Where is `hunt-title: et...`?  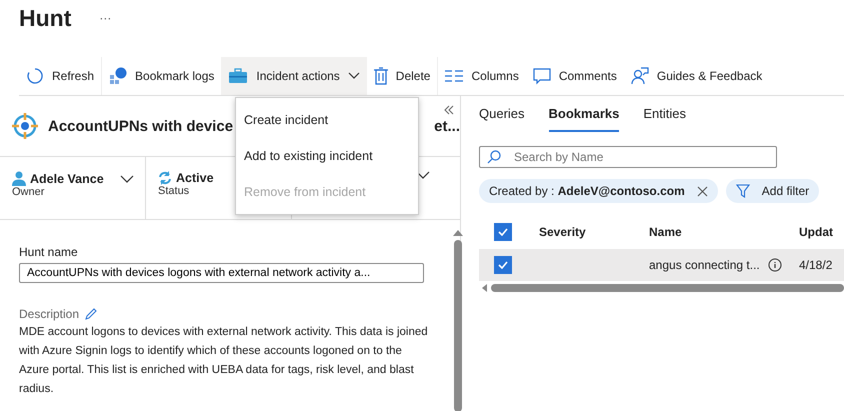 hunt-title: et... is located at coordinates (447, 126).